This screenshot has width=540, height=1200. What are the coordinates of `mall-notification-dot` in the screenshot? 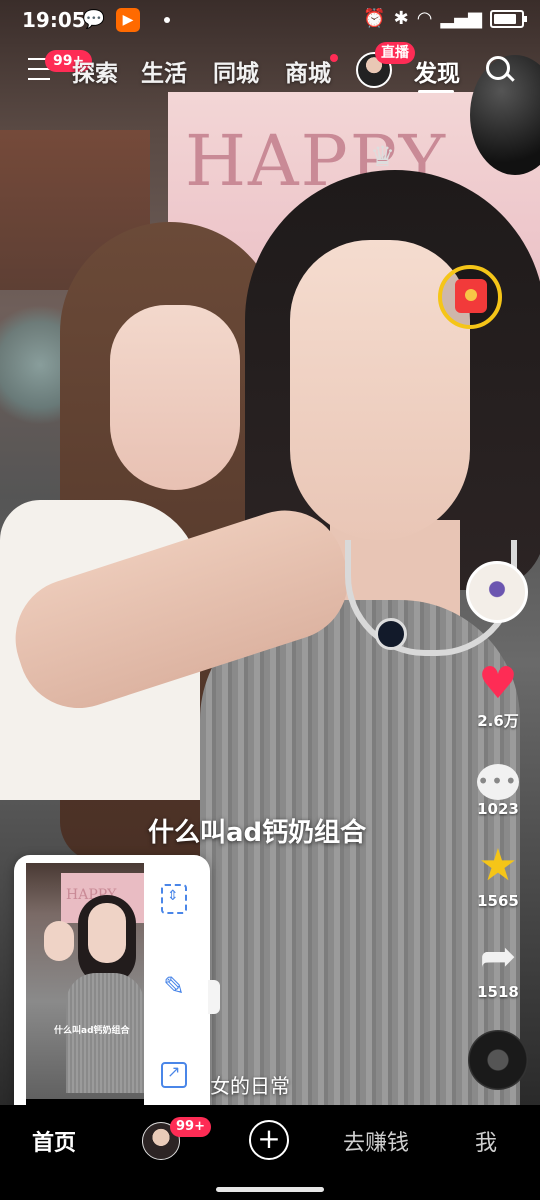 It's located at (334, 58).